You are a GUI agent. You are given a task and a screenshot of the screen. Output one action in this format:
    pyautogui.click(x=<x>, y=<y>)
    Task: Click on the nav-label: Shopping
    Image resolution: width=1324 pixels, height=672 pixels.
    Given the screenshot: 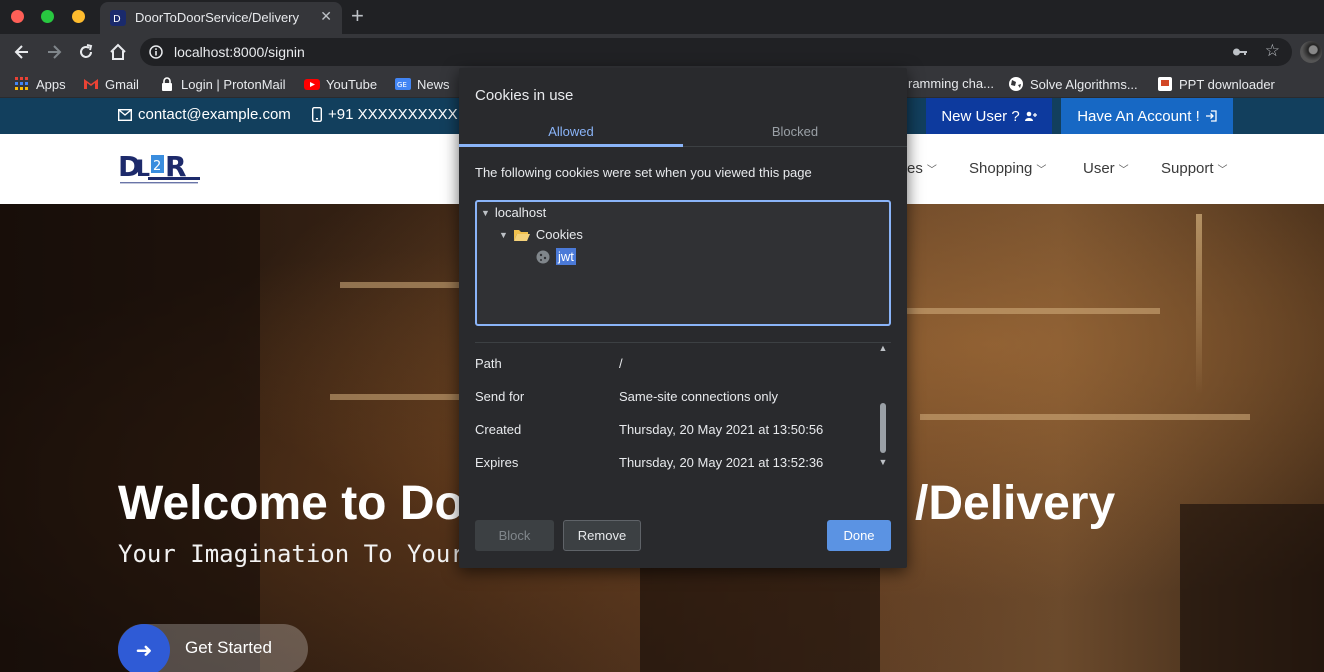 What is the action you would take?
    pyautogui.click(x=1001, y=168)
    